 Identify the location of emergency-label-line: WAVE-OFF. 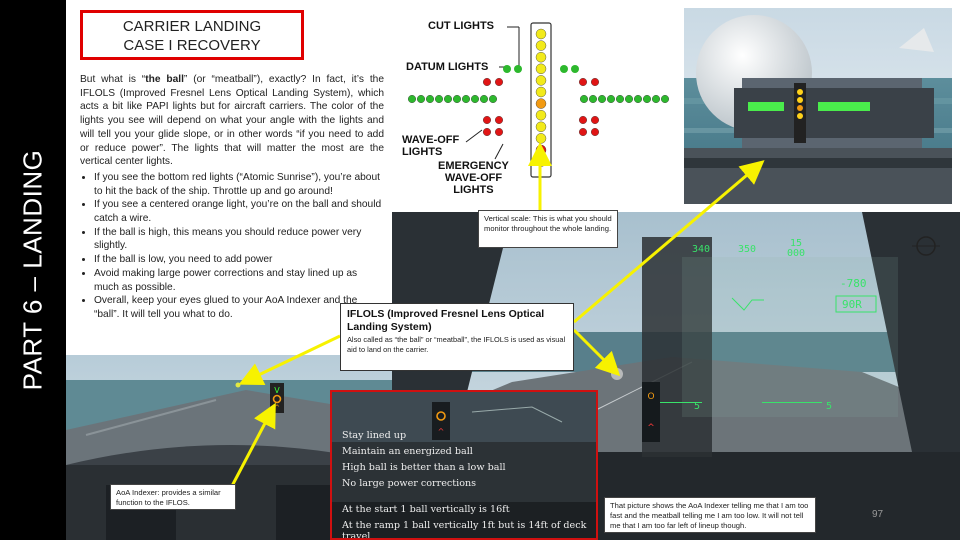
(473, 178).